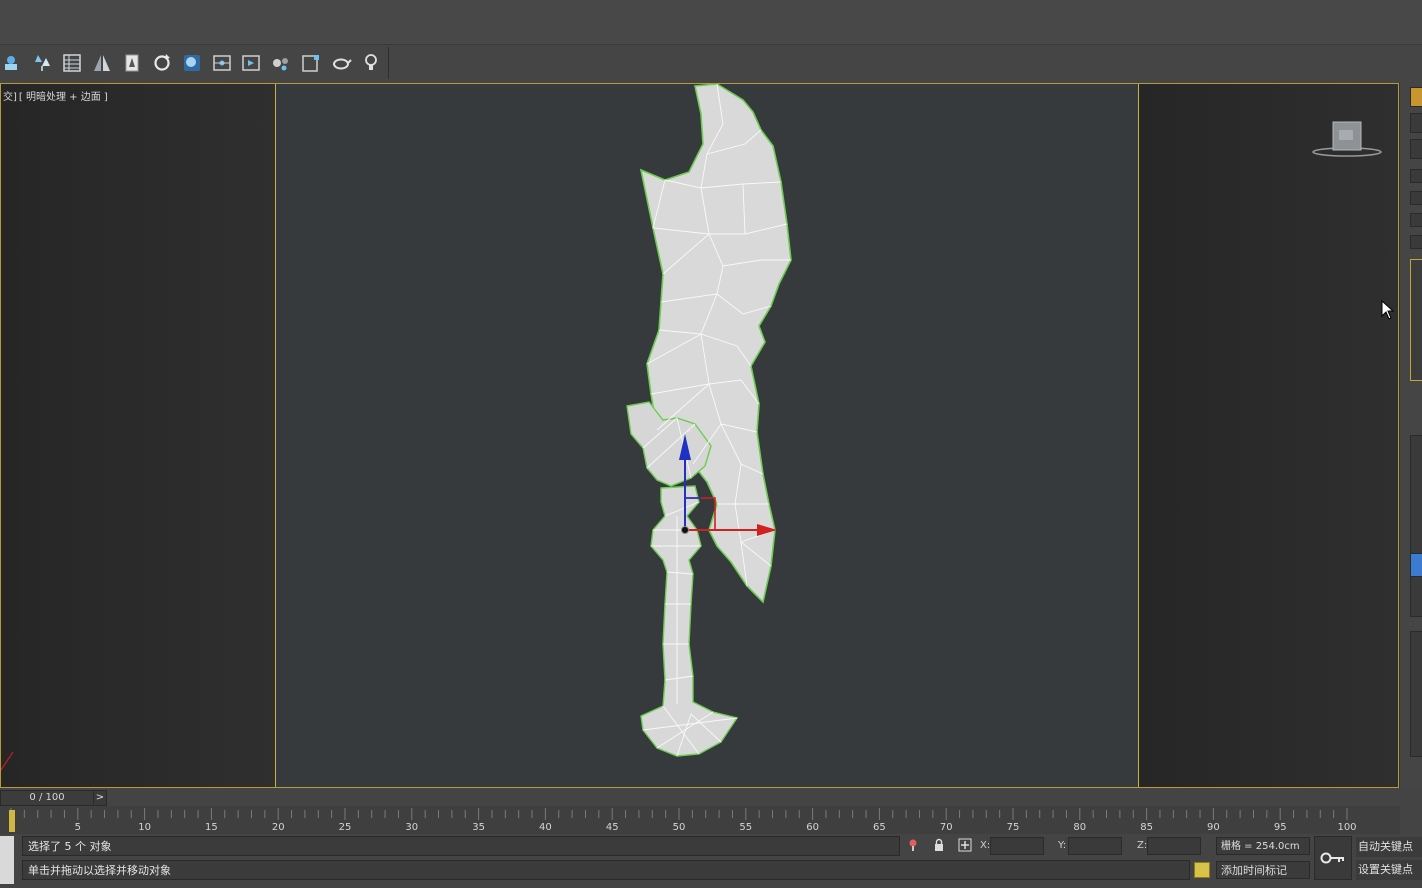 The height and width of the screenshot is (888, 1422). I want to click on command-panel-color-swatch, so click(1416, 565).